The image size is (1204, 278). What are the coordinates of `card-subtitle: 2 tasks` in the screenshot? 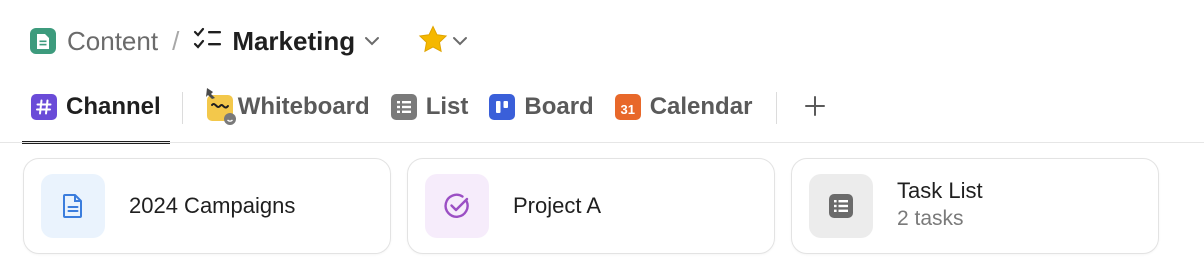 It's located at (930, 218).